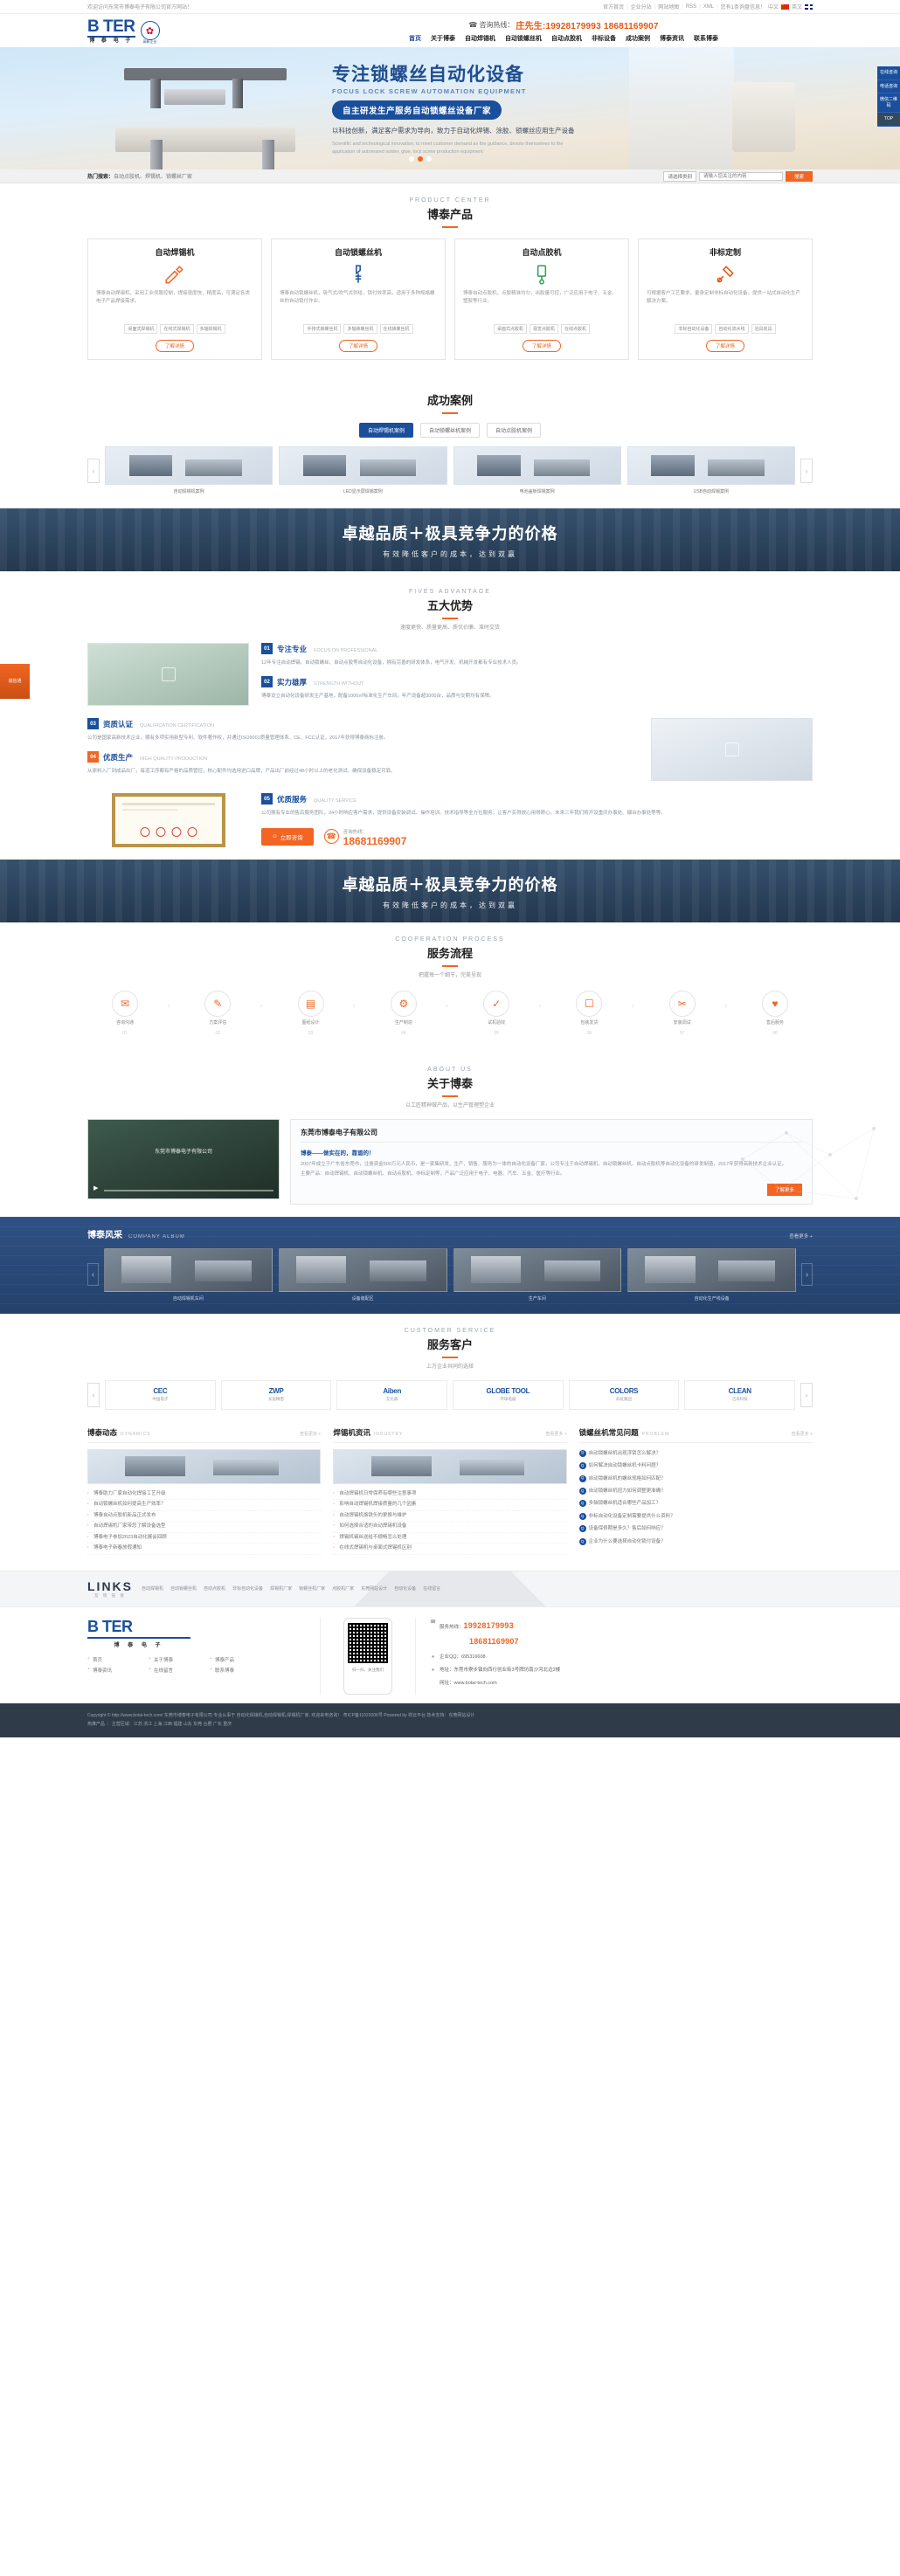 The width and height of the screenshot is (900, 2576). I want to click on product-tag: 非标自动化设备, so click(694, 329).